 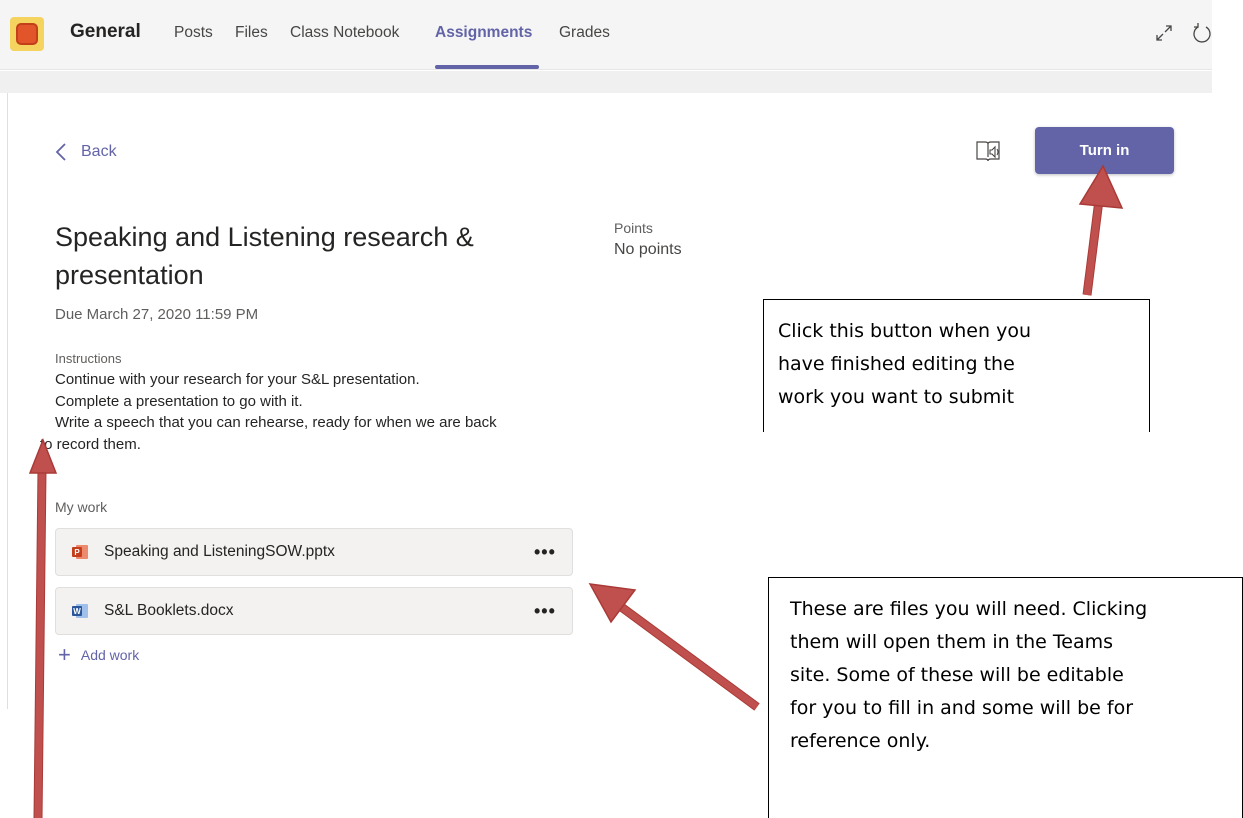 What do you see at coordinates (64, 654) in the screenshot?
I see `plus-icon: +` at bounding box center [64, 654].